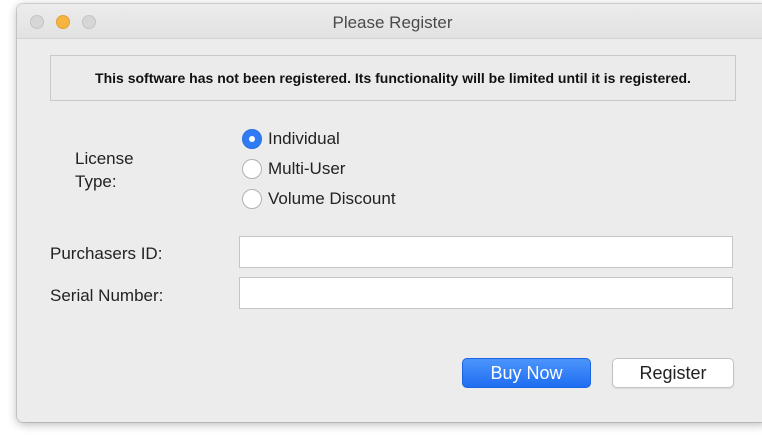 This screenshot has width=762, height=435. I want to click on purchasers-id-label: Purchasers ID:, so click(106, 253).